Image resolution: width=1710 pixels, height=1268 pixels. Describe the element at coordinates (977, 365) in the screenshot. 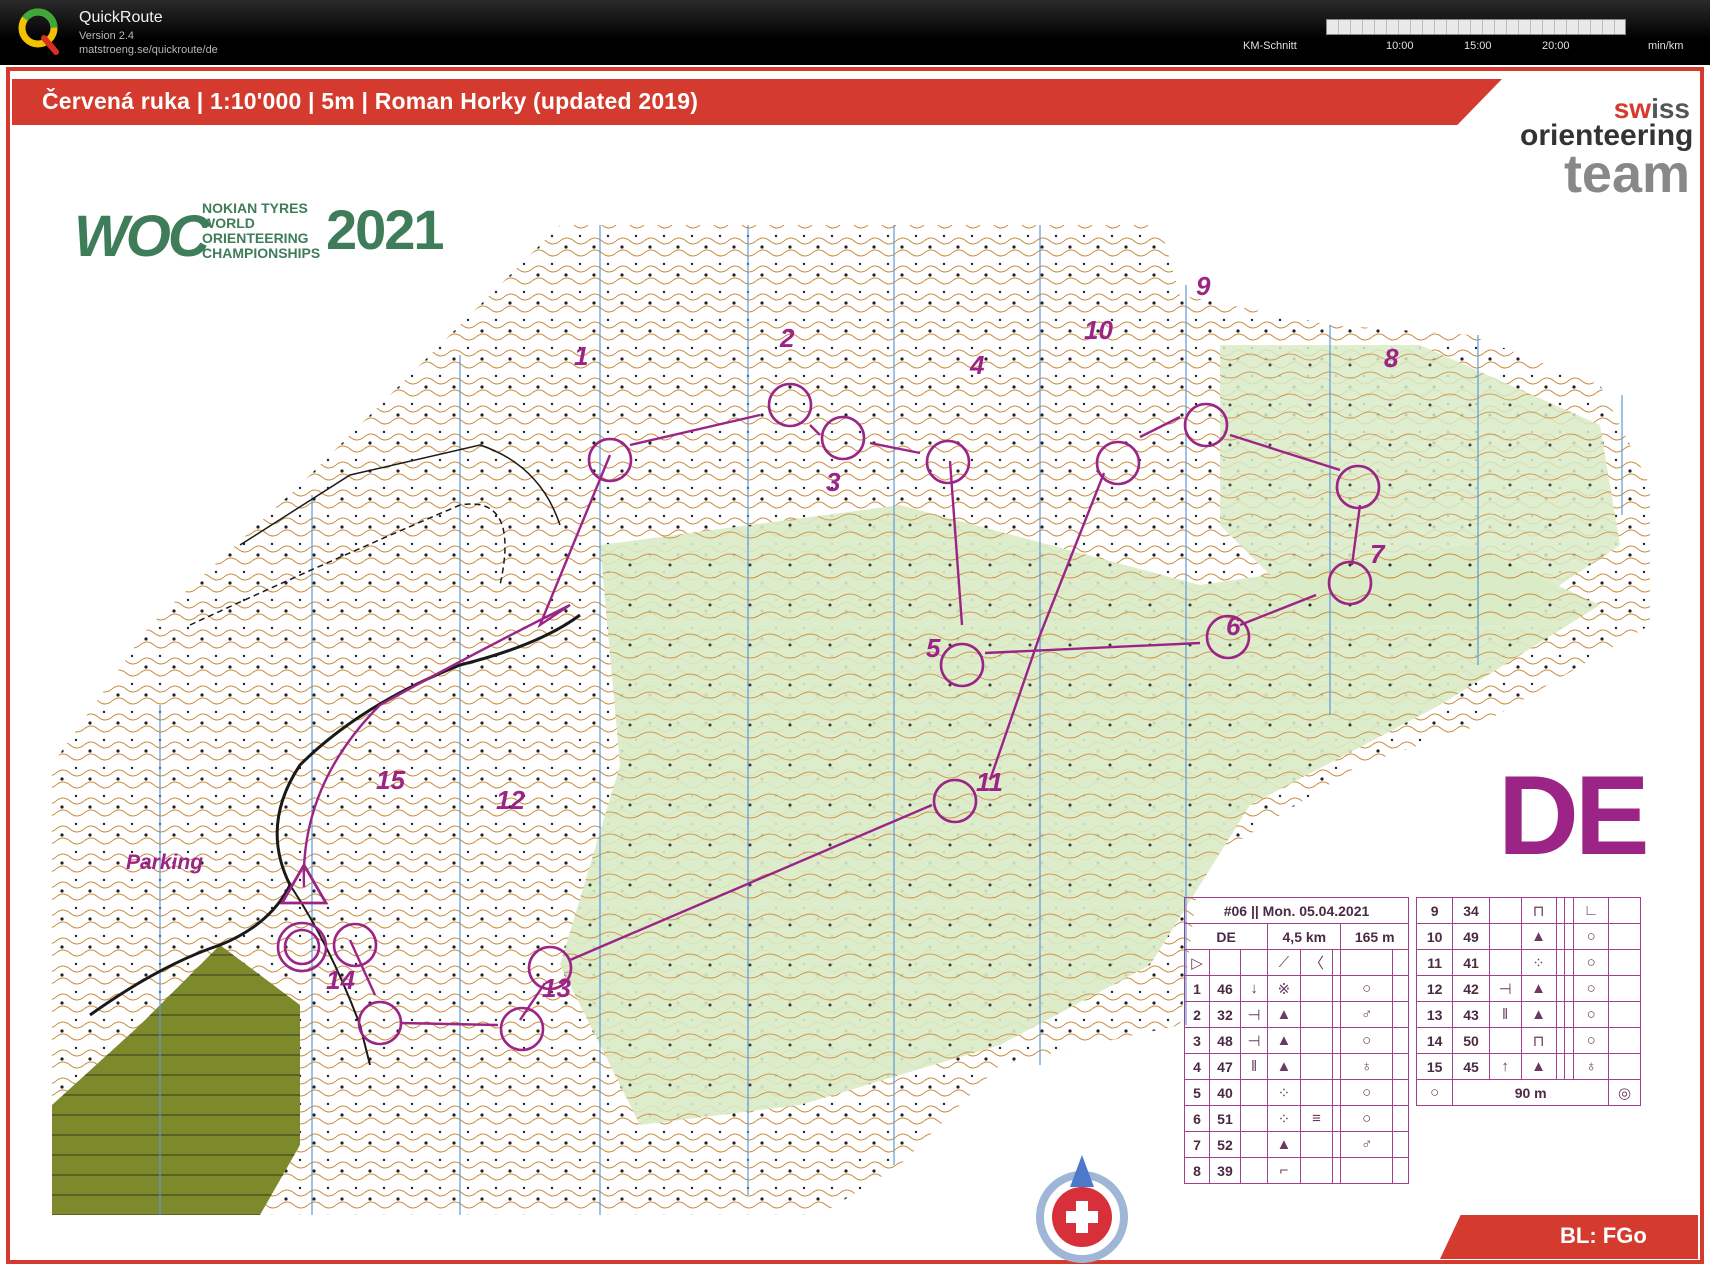

I see `control-number: 4` at that location.